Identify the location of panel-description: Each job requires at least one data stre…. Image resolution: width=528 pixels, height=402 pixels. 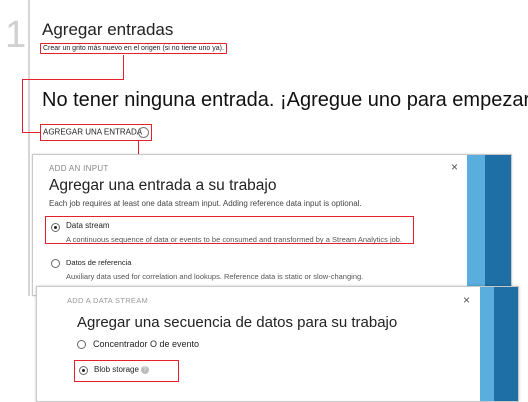
(205, 203).